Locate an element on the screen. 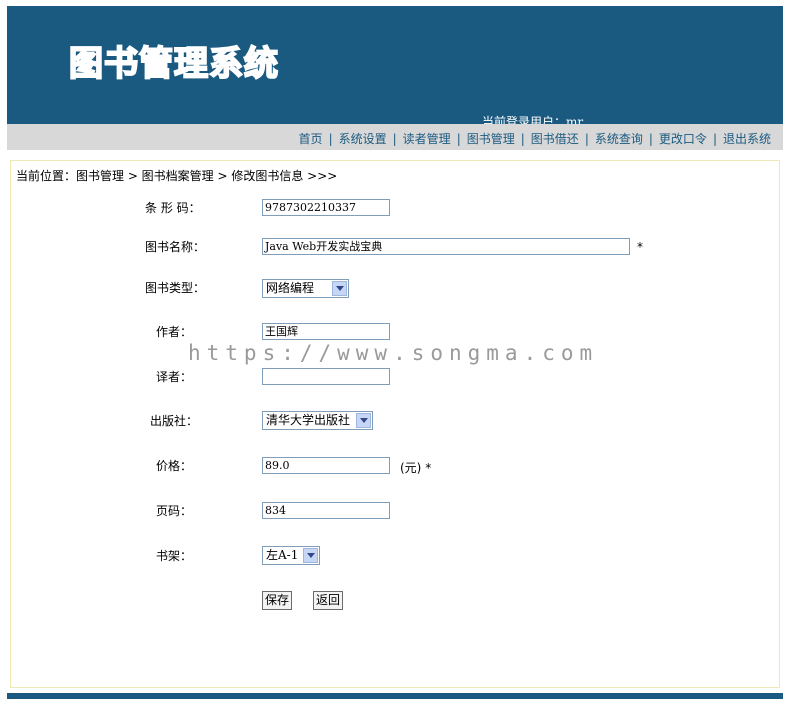 This screenshot has width=790, height=708. price-unit-text: (元) is located at coordinates (411, 468).